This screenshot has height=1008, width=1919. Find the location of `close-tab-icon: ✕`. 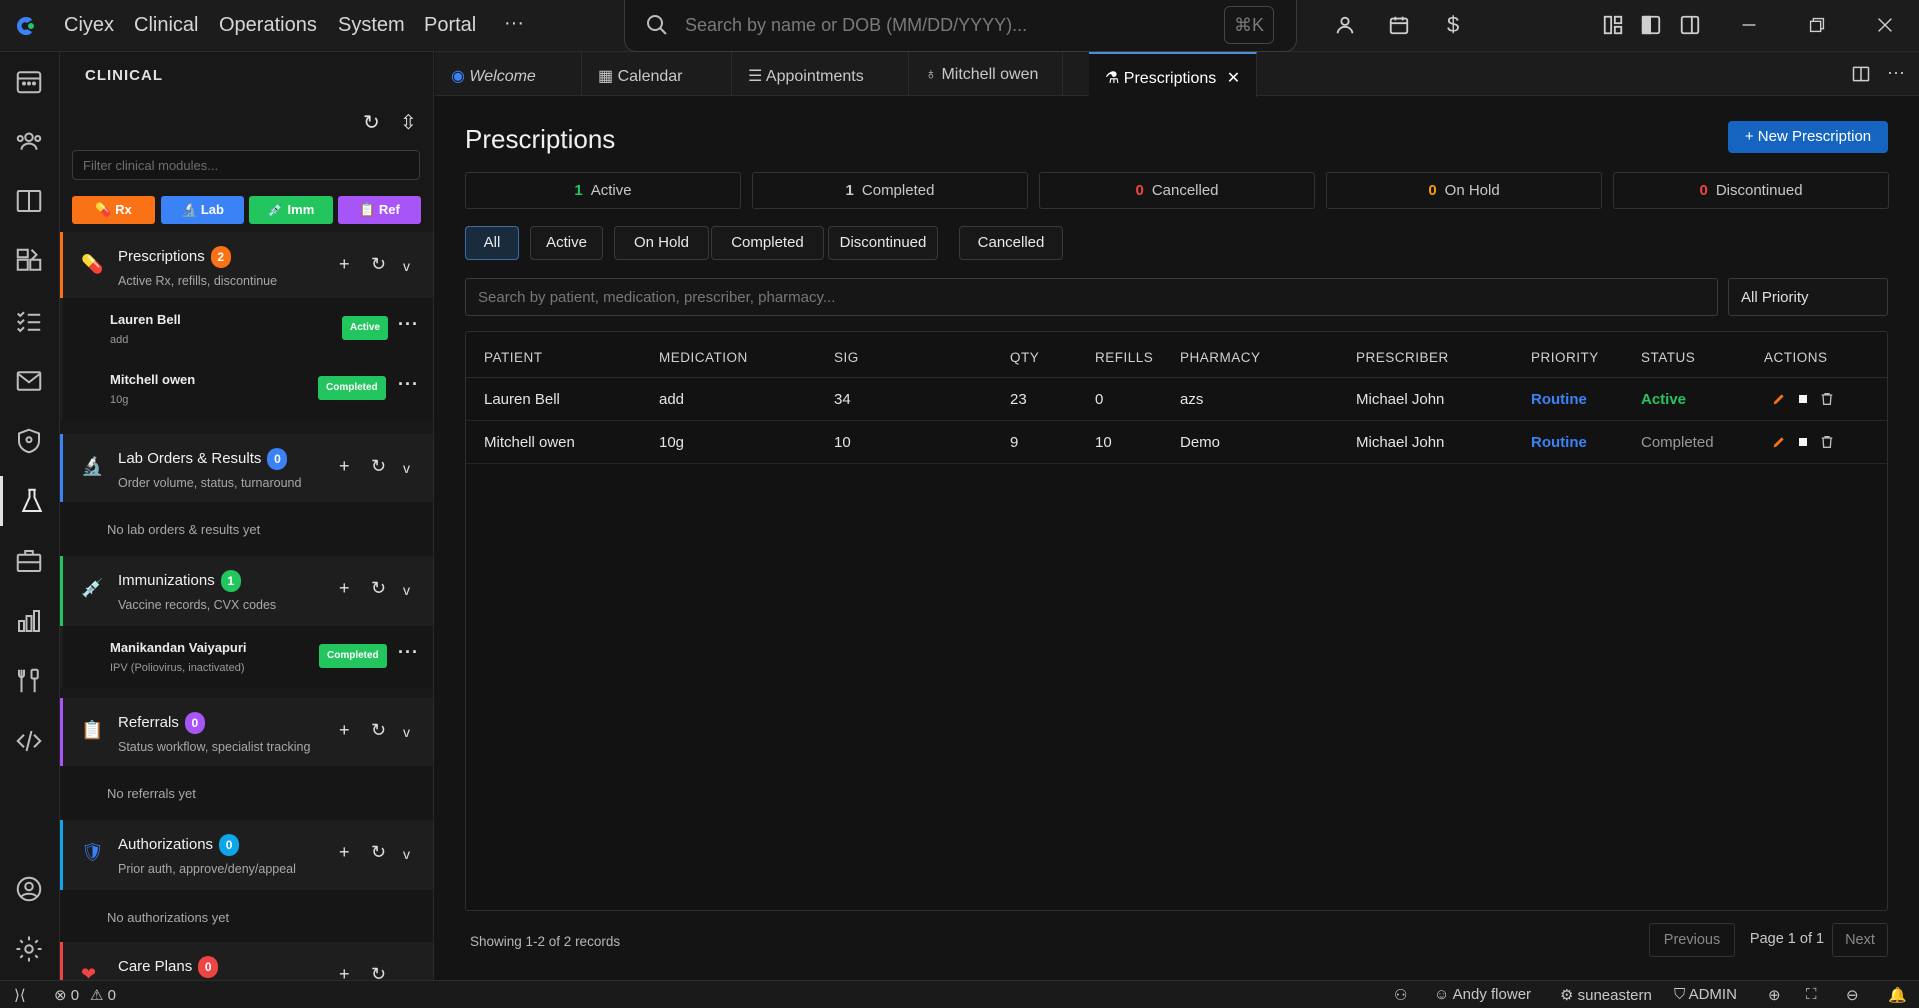

close-tab-icon: ✕ is located at coordinates (1233, 78).